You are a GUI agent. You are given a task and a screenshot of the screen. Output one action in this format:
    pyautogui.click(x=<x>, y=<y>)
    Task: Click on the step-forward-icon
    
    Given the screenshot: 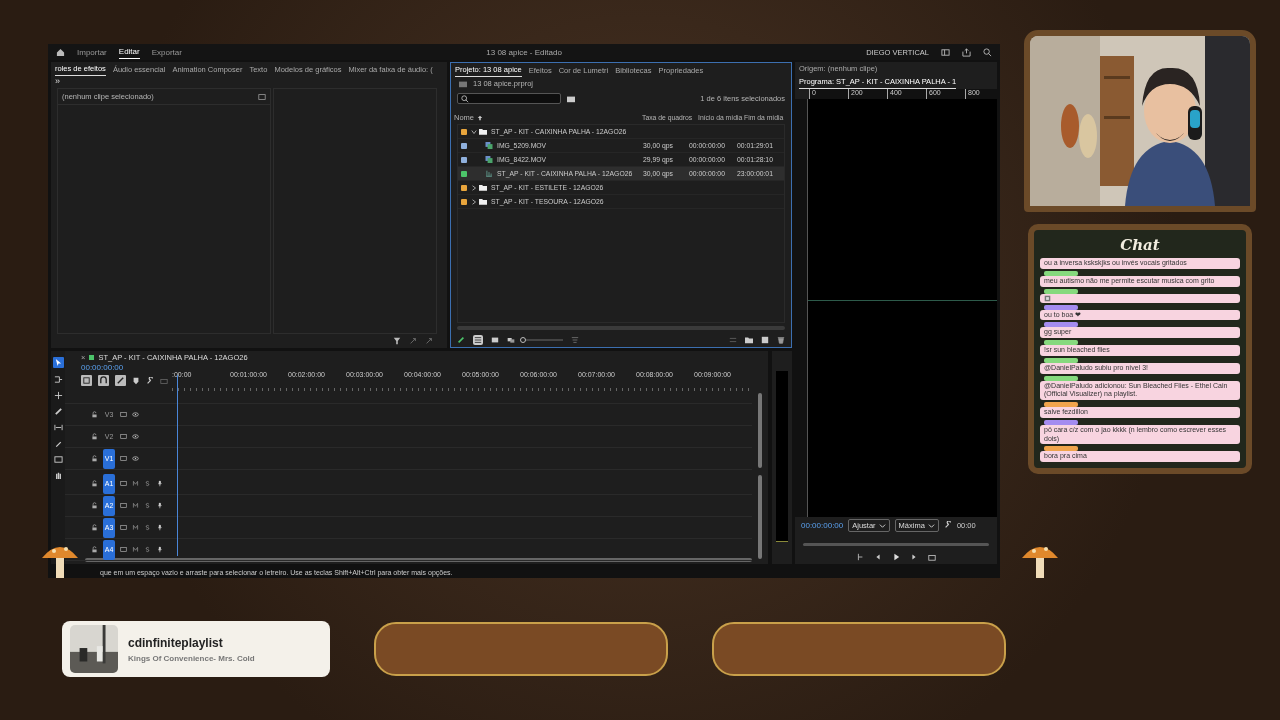 What is the action you would take?
    pyautogui.click(x=914, y=557)
    